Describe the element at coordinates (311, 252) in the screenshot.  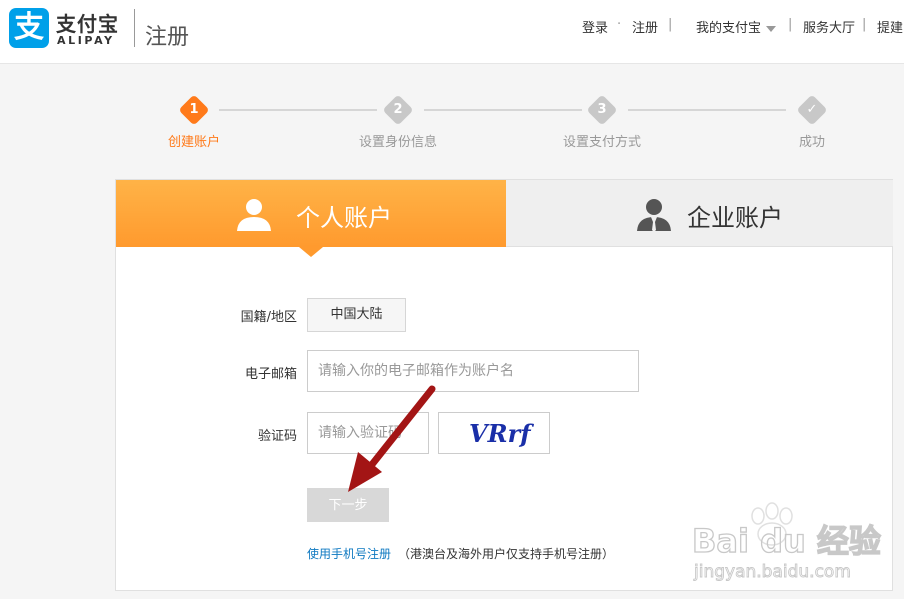
I see `tab-pointer` at that location.